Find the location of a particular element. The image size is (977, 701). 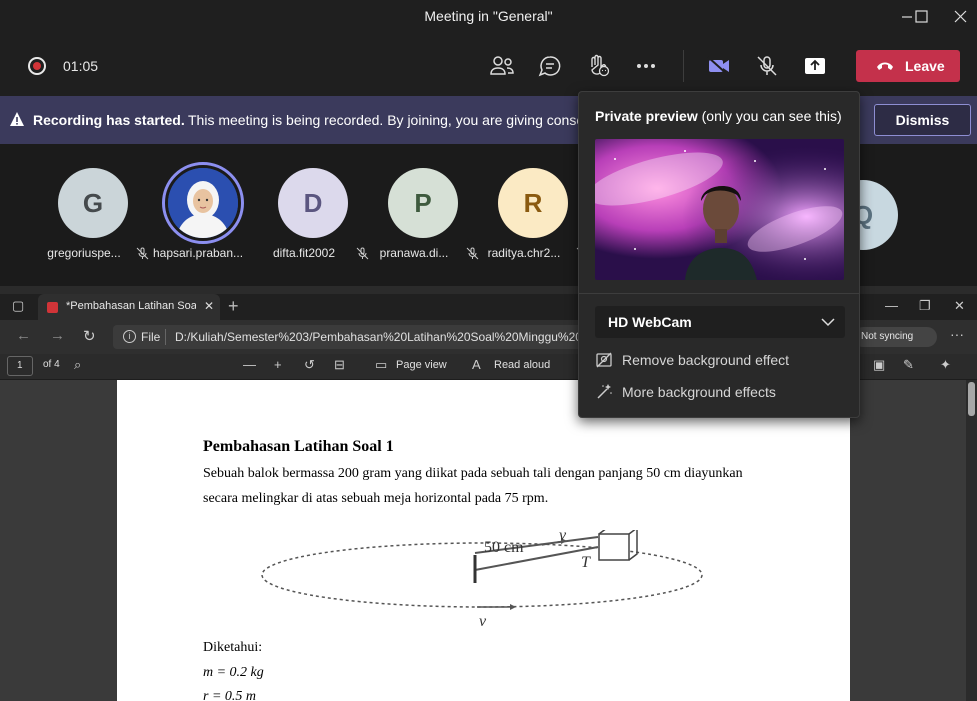

figure-velocity-bottom-label: v is located at coordinates (483, 621).